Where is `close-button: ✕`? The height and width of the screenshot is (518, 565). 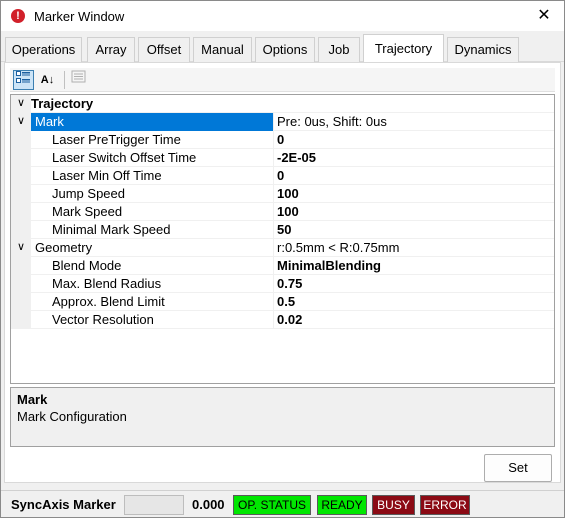 close-button: ✕ is located at coordinates (544, 16).